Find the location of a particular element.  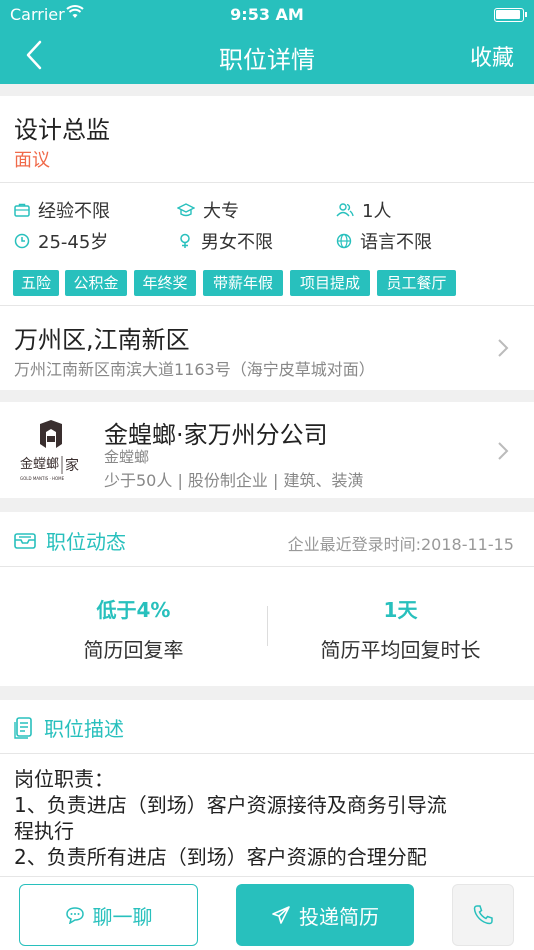

requirement-gender: 男女不限 is located at coordinates (225, 241).